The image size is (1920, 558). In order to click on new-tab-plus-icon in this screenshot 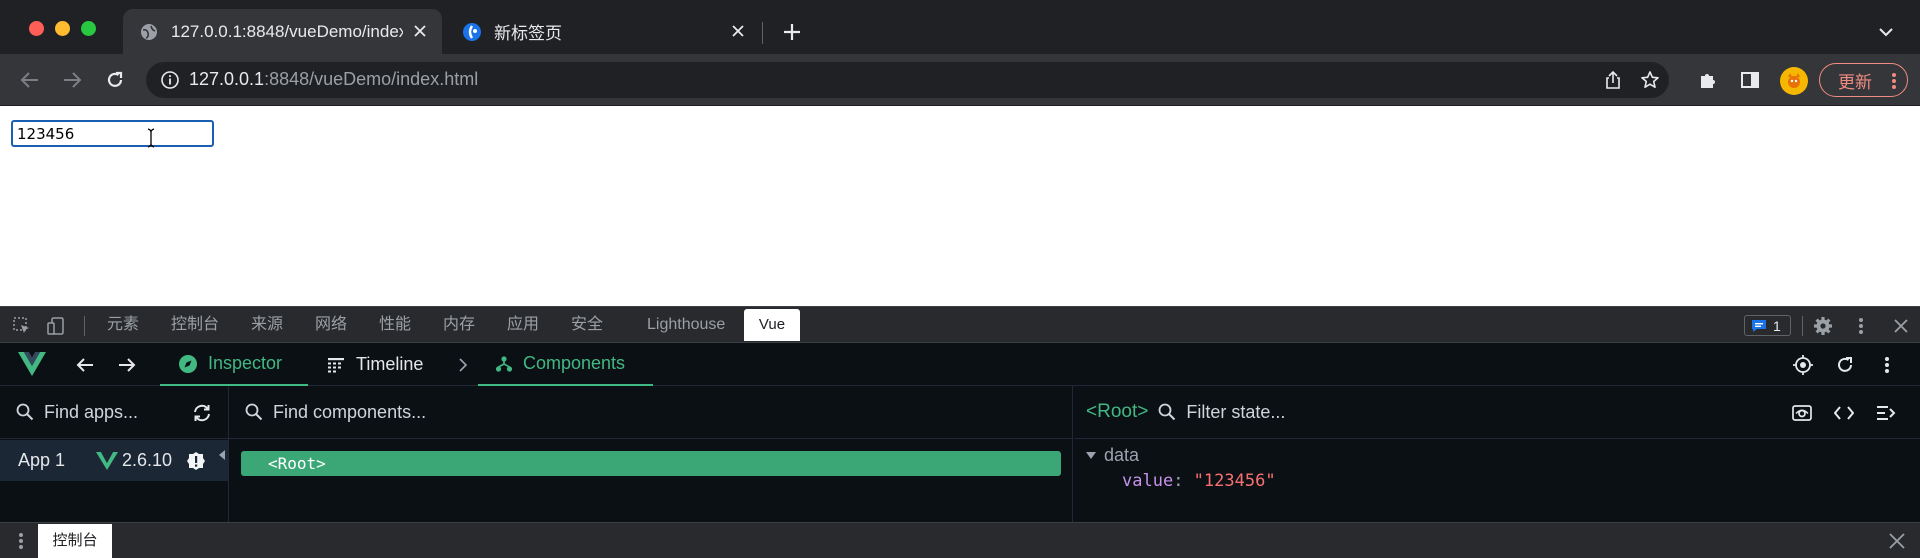, I will do `click(792, 32)`.